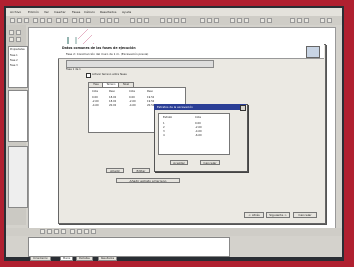  Describe the element at coordinates (126, 12) in the screenshot. I see `menu-item: Ayuda` at that location.